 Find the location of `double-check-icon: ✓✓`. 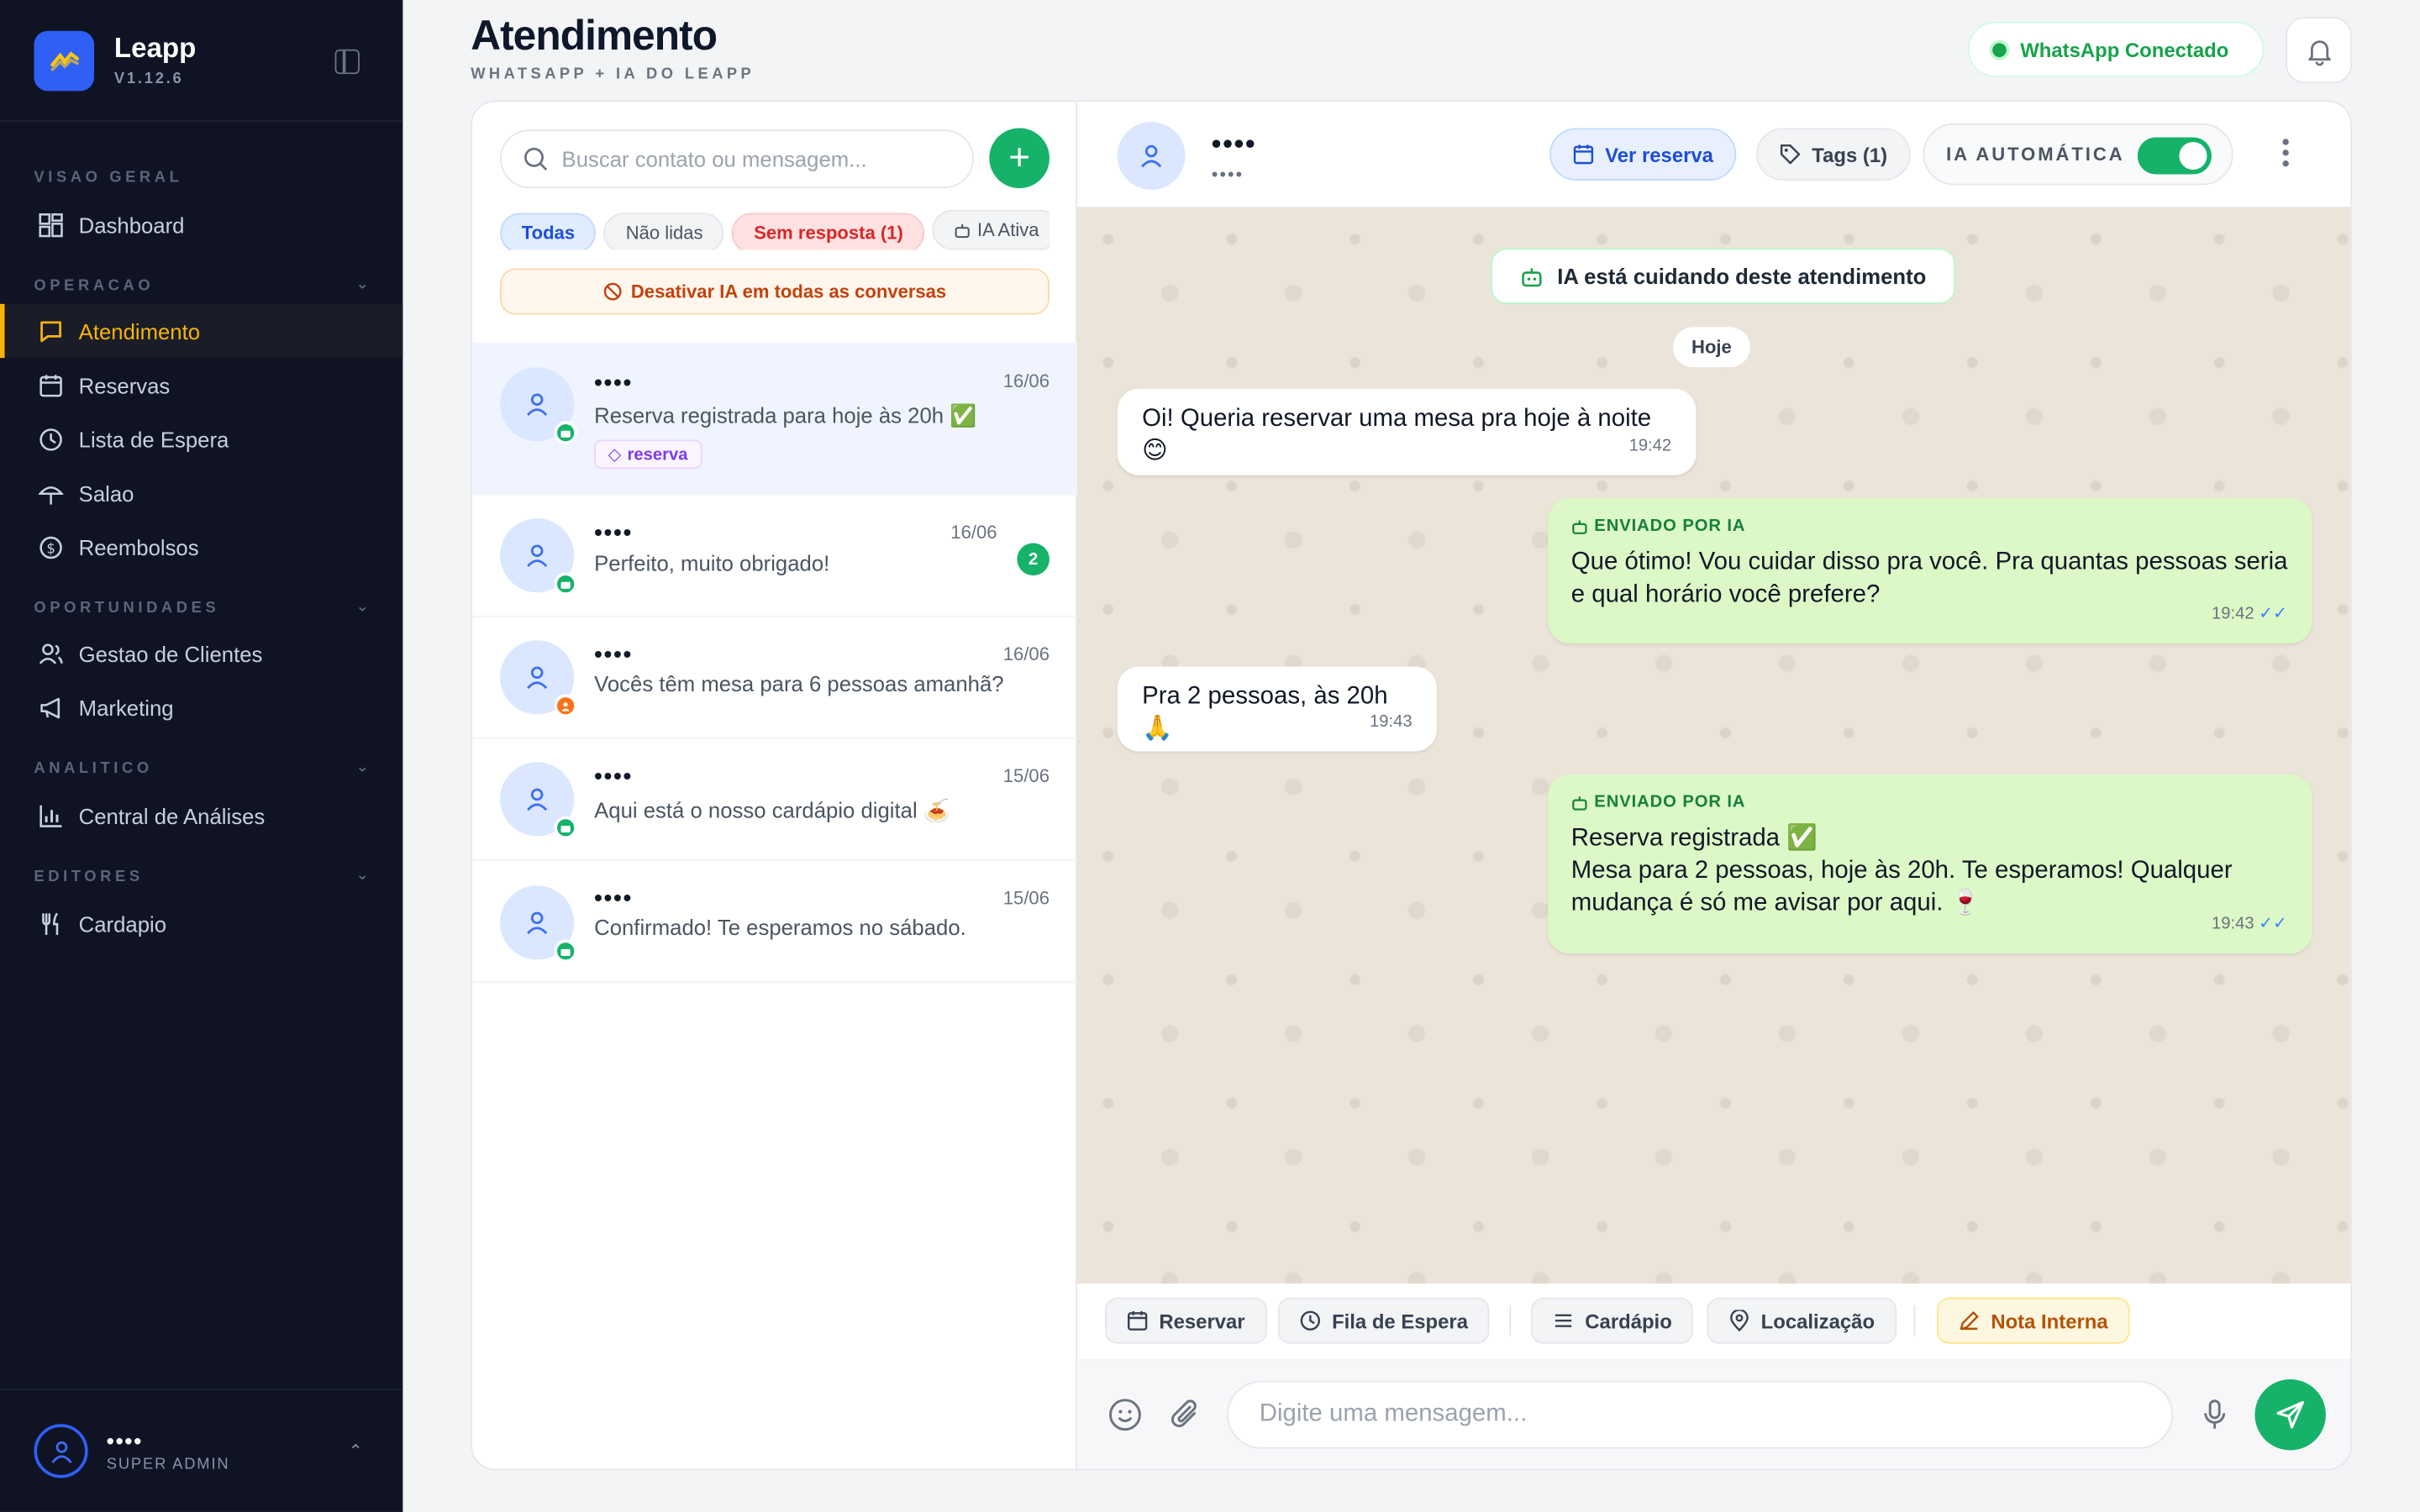

double-check-icon: ✓✓ is located at coordinates (2273, 924).